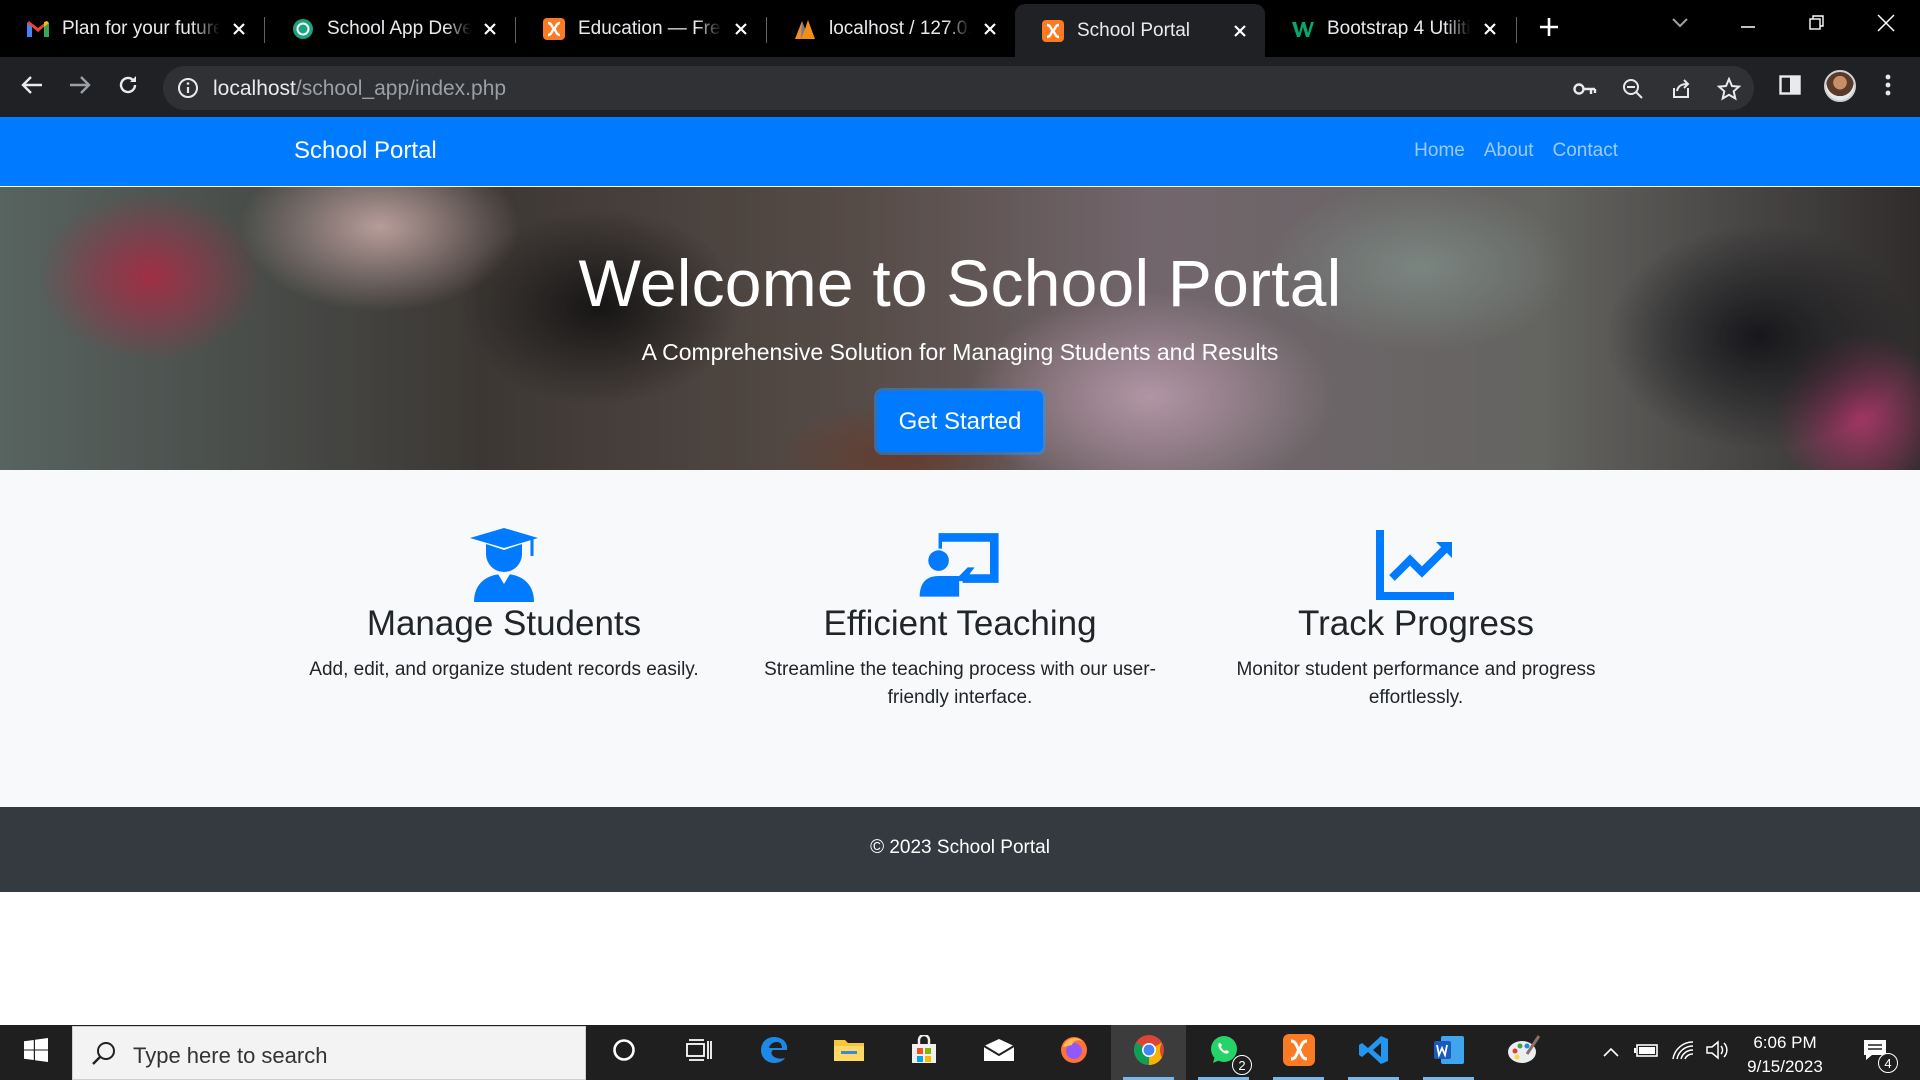 This screenshot has width=1920, height=1080. Describe the element at coordinates (900, 28) in the screenshot. I see `tab-title: localhost / 127.0.0.1` at that location.